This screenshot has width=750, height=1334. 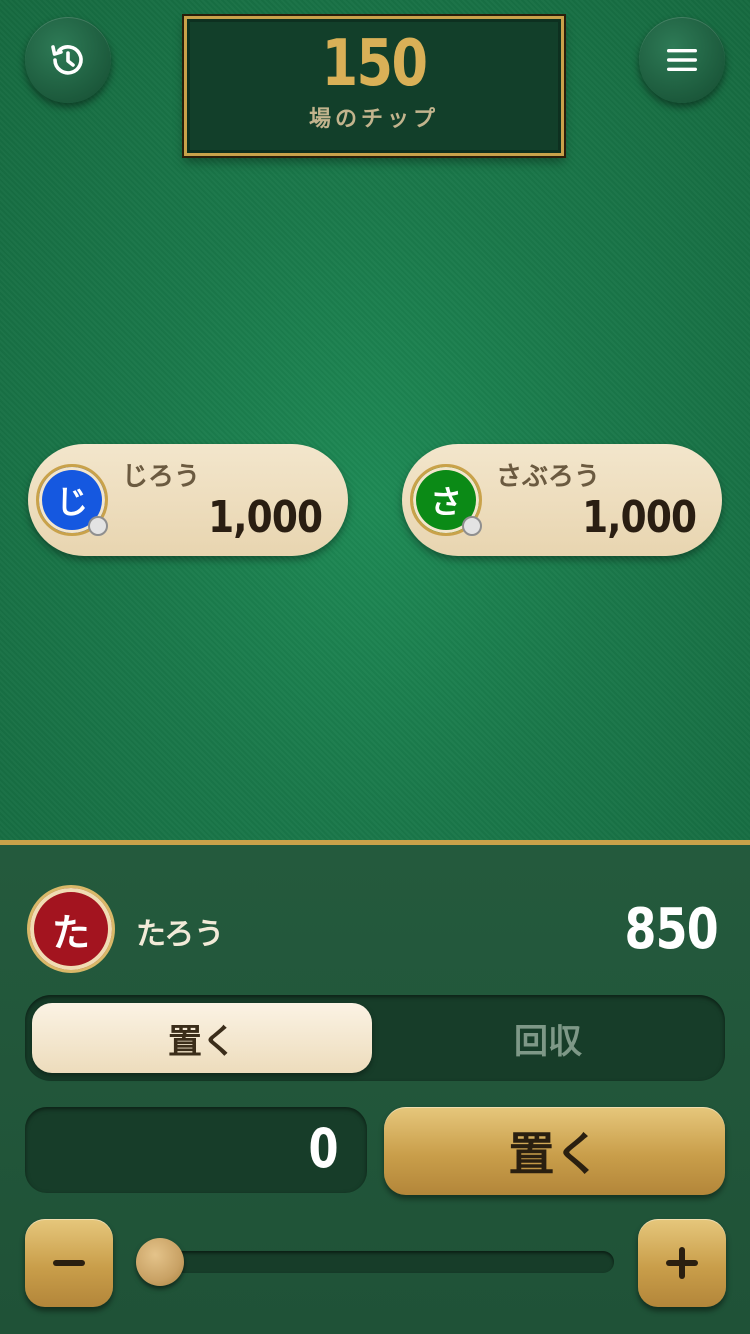 I want to click on hamburger-menu-icon, so click(x=682, y=60).